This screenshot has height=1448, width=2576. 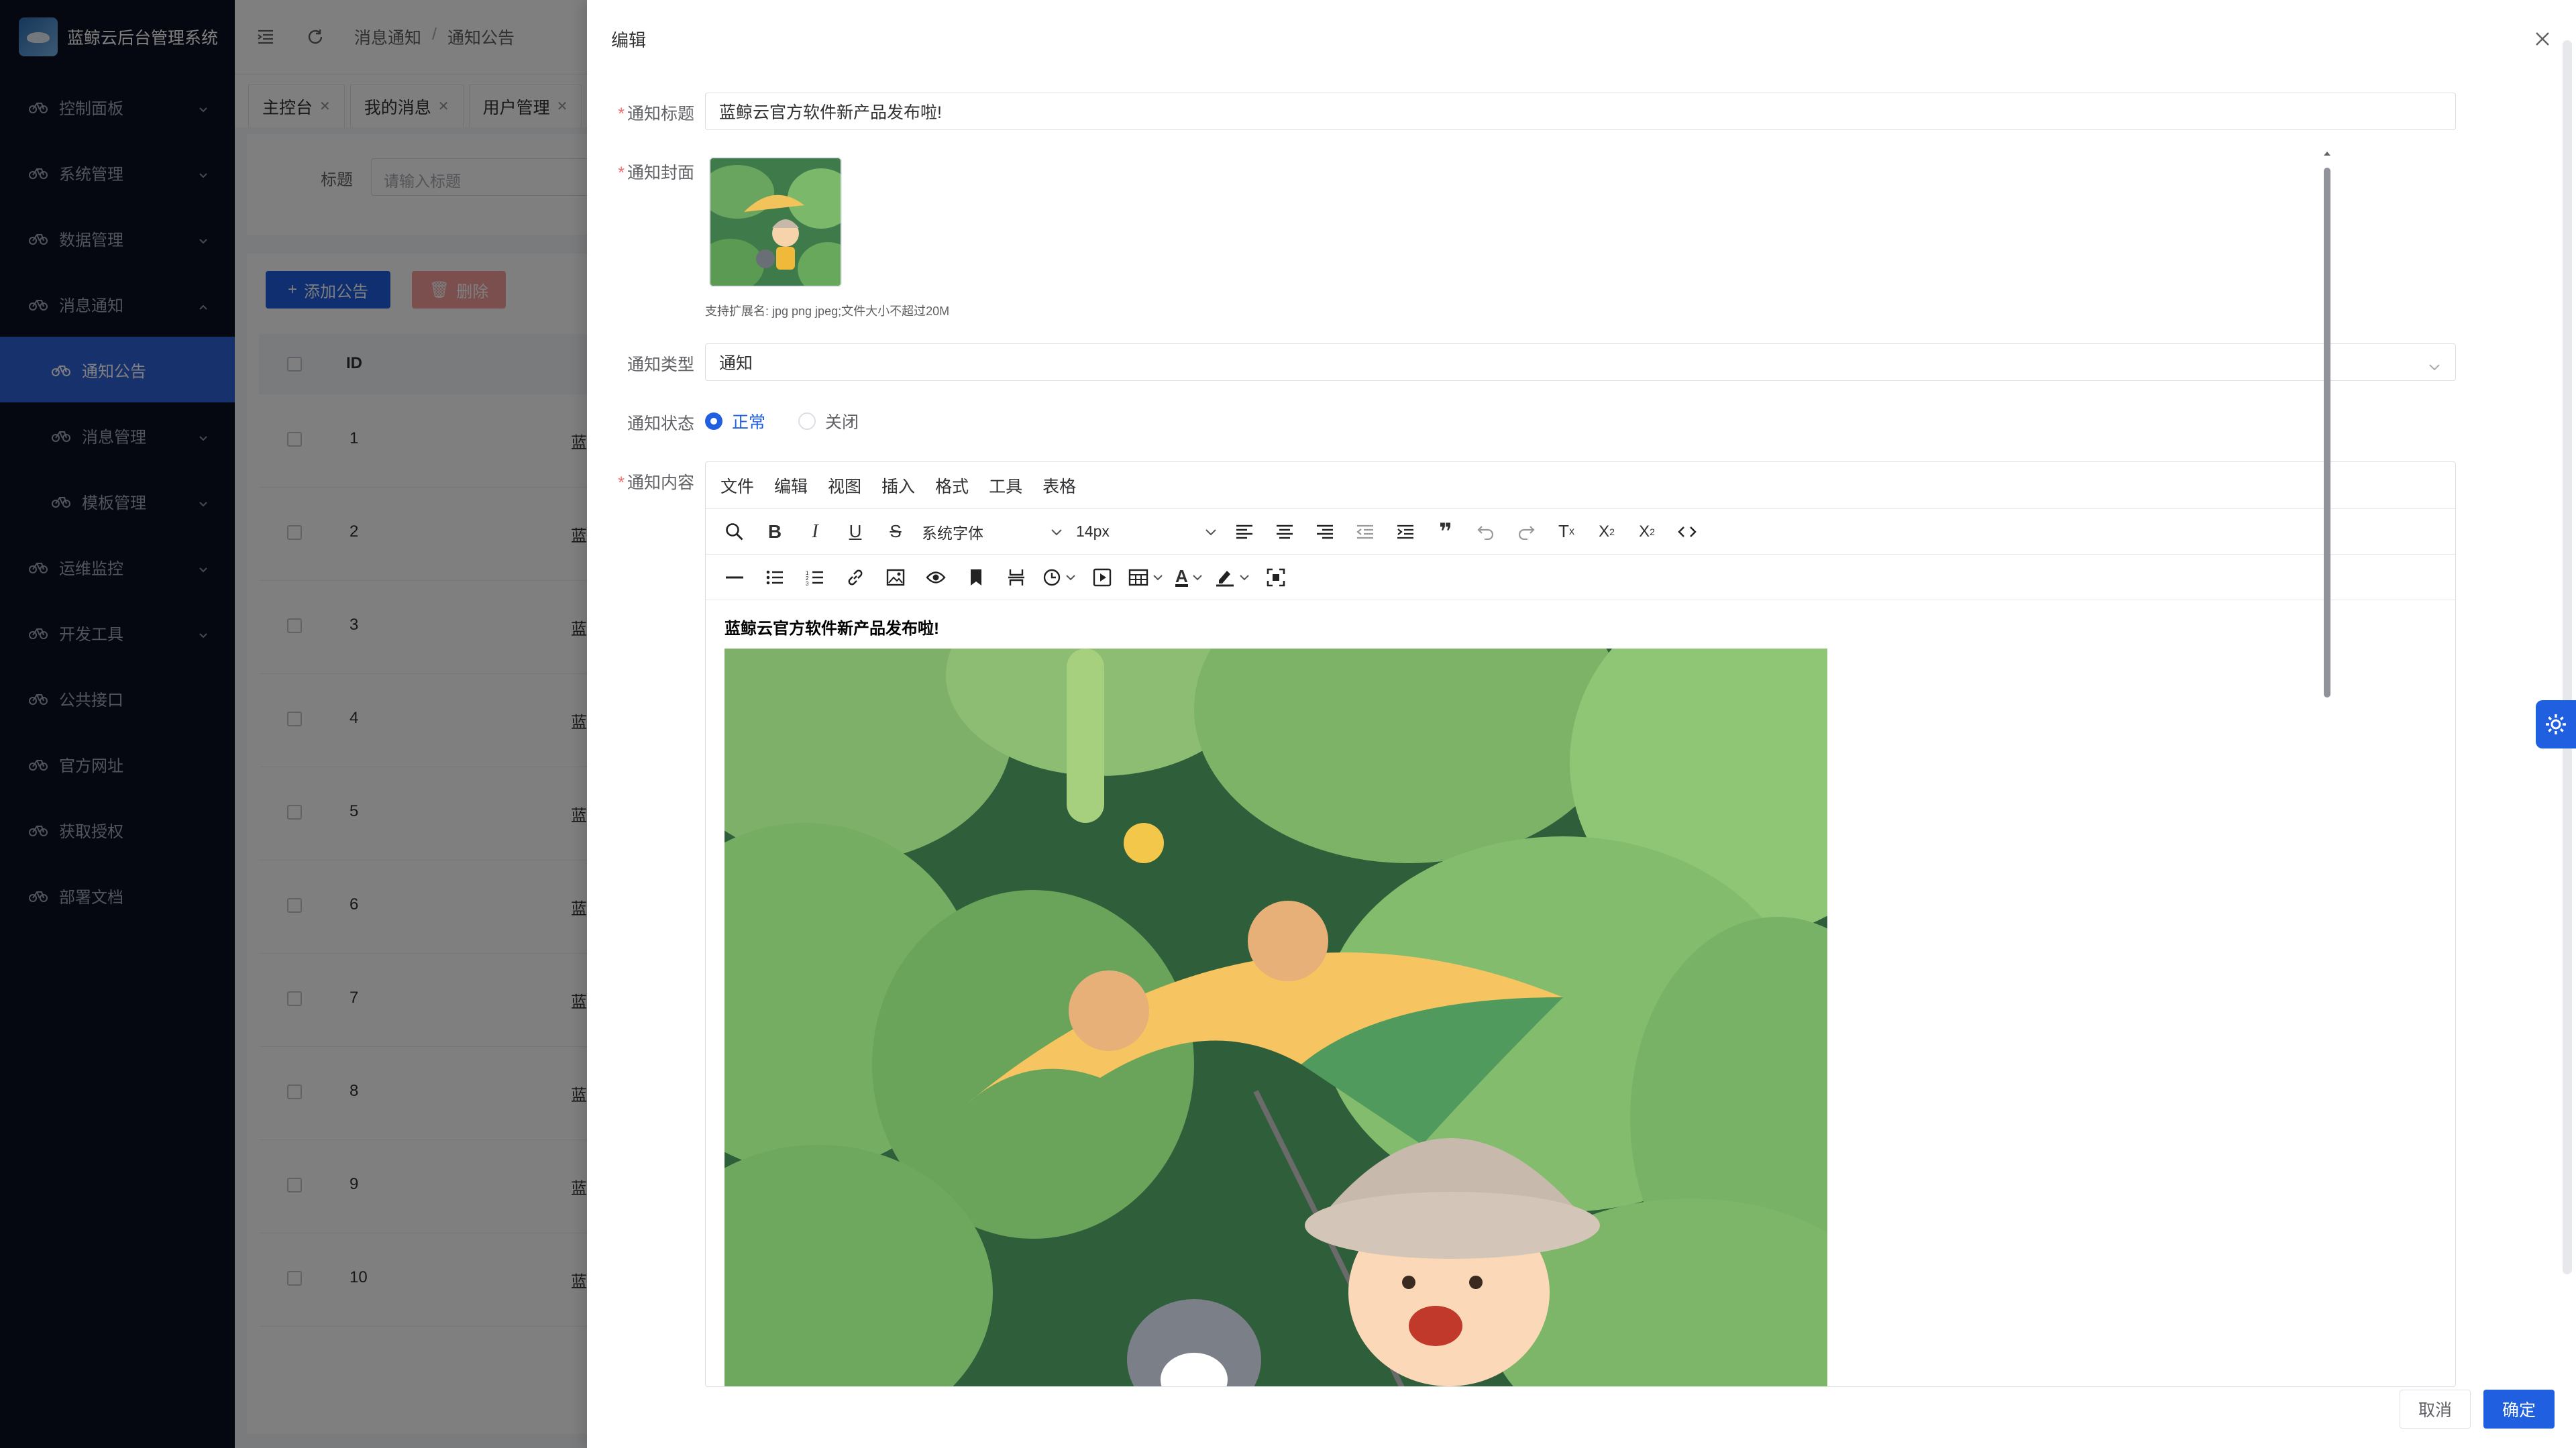 What do you see at coordinates (844, 486) in the screenshot?
I see `menu-view: 视图` at bounding box center [844, 486].